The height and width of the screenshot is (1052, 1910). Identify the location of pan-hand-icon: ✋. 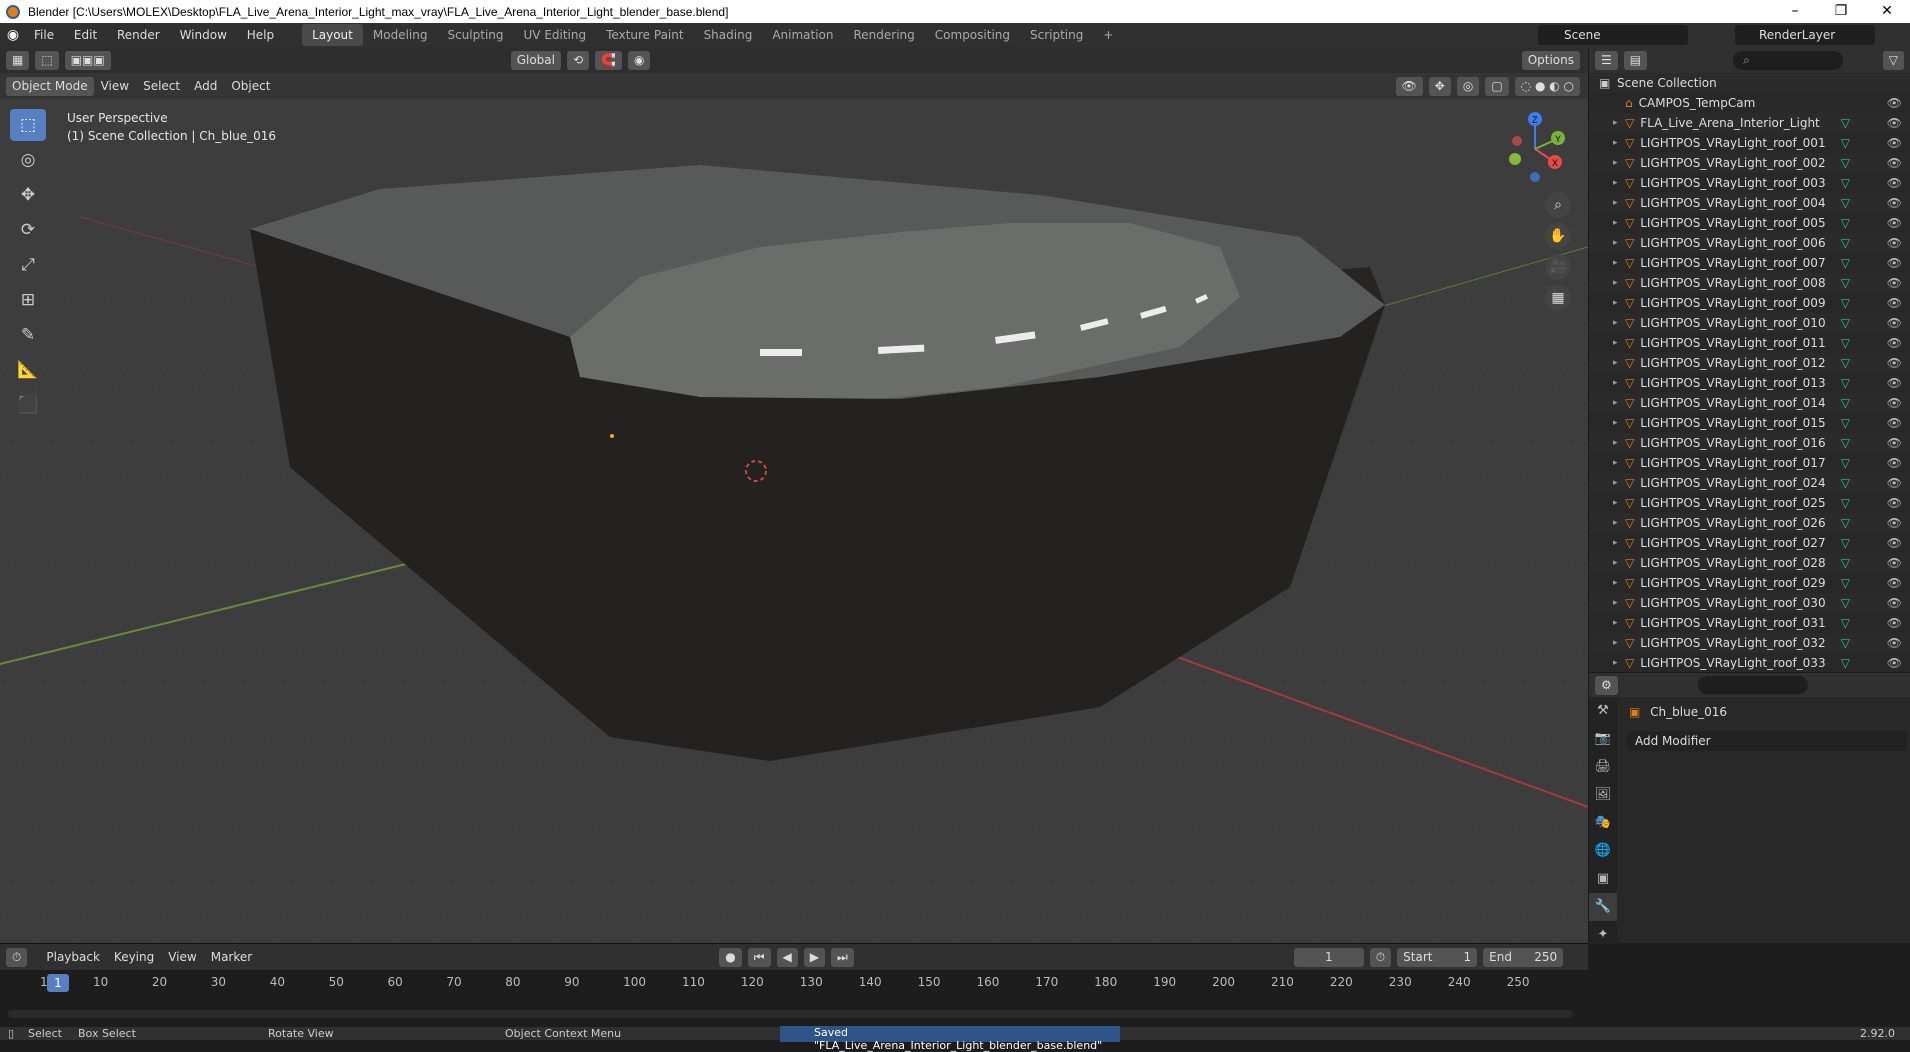
(1558, 236).